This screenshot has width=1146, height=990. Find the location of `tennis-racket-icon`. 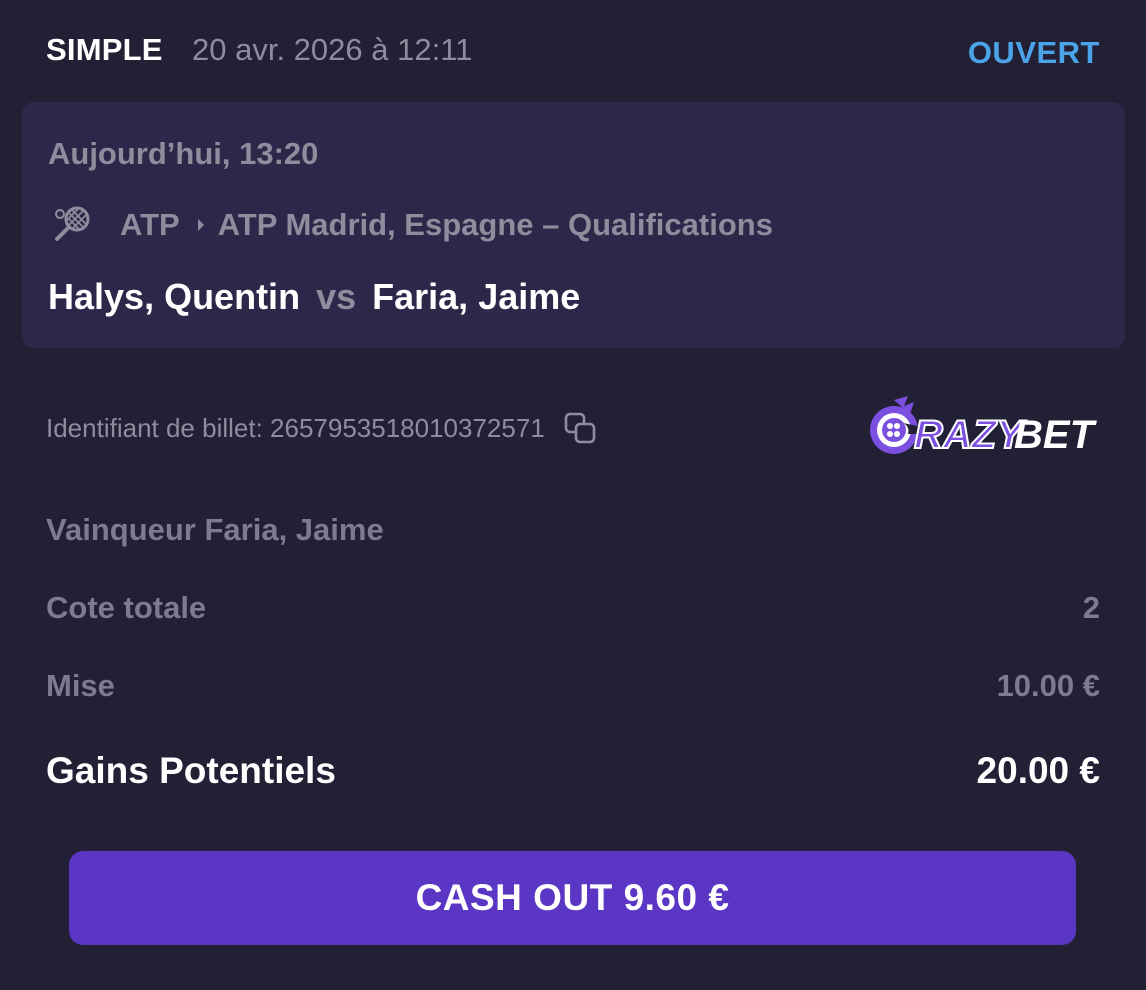

tennis-racket-icon is located at coordinates (72, 225).